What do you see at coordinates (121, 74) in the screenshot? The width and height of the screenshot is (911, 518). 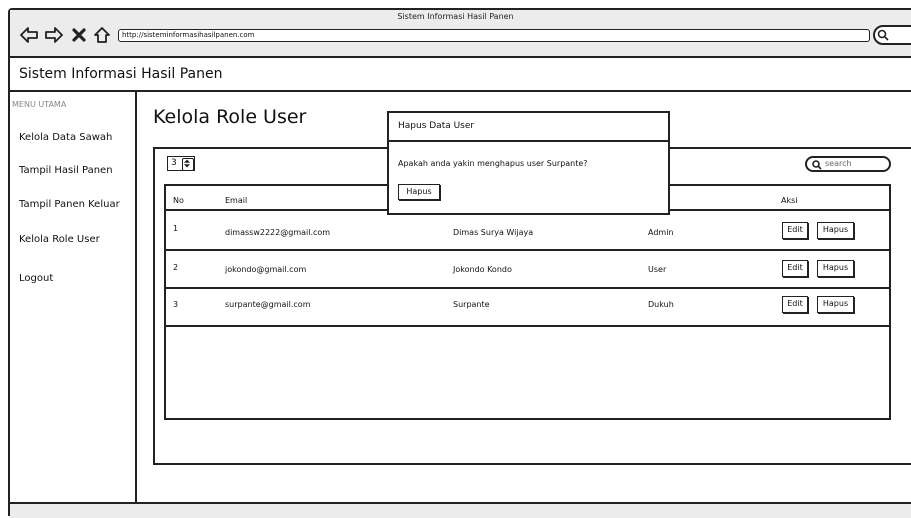 I see `app-title: Sistem Informasi Hasil Panen` at bounding box center [121, 74].